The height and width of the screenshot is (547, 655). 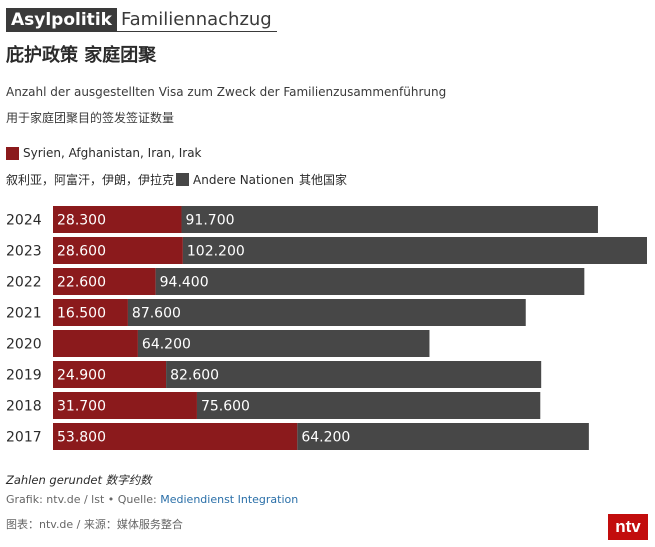 I want to click on bar-value-label: 87.600, so click(x=156, y=314).